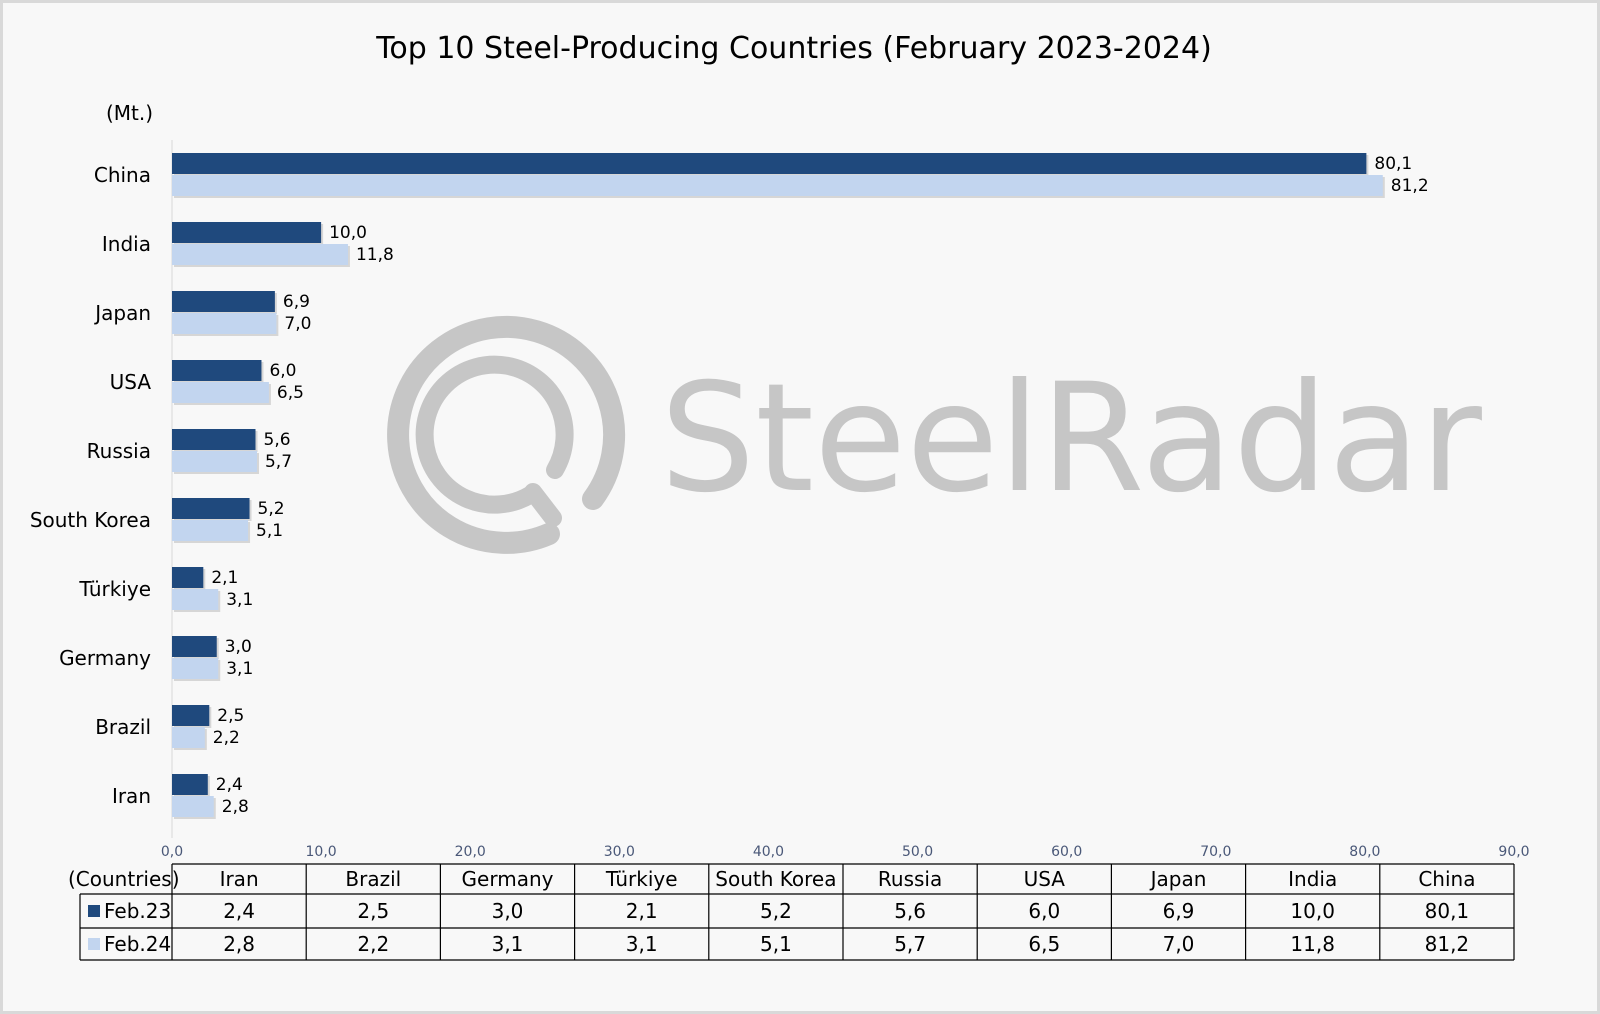 This screenshot has height=1014, width=1600. What do you see at coordinates (1513, 852) in the screenshot?
I see `x-tick-label: 90,0` at bounding box center [1513, 852].